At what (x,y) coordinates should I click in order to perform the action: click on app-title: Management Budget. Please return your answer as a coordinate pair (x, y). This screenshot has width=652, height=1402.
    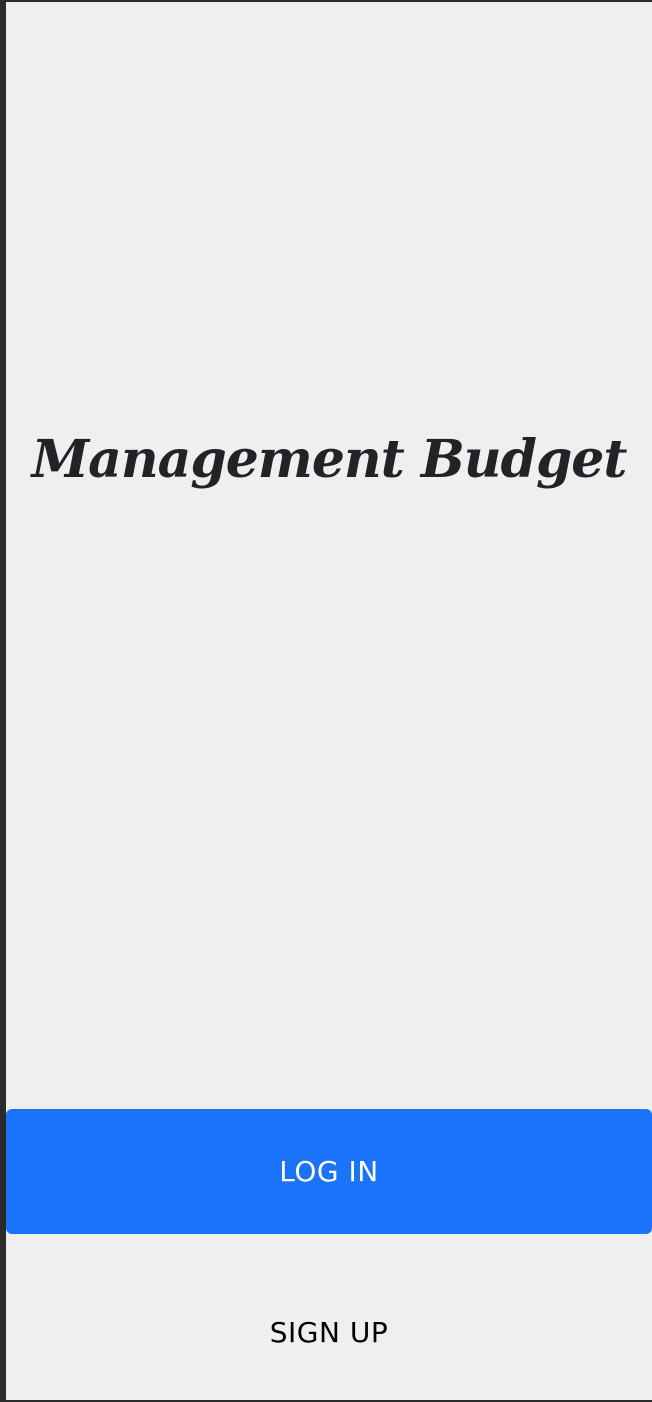
    Looking at the image, I should click on (329, 459).